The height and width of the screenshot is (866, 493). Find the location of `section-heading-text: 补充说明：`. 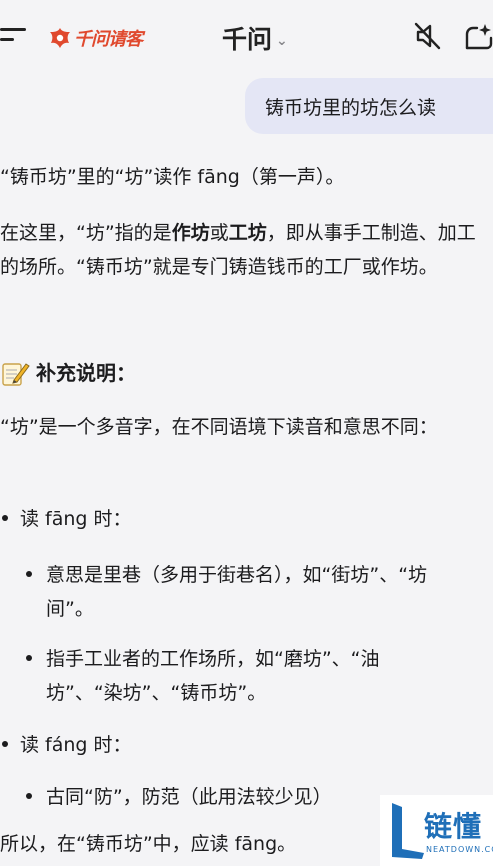

section-heading-text: 补充说明： is located at coordinates (86, 373).